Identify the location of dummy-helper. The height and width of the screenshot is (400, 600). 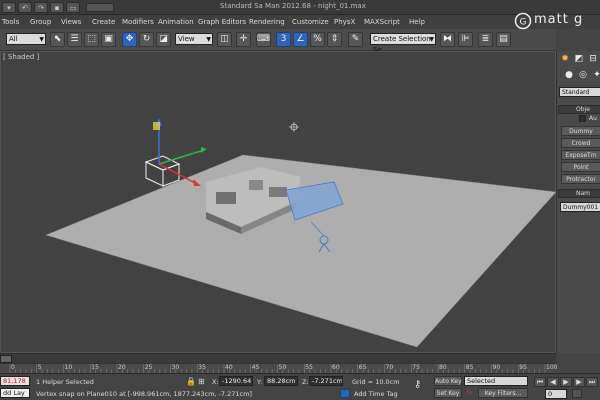
(162, 171).